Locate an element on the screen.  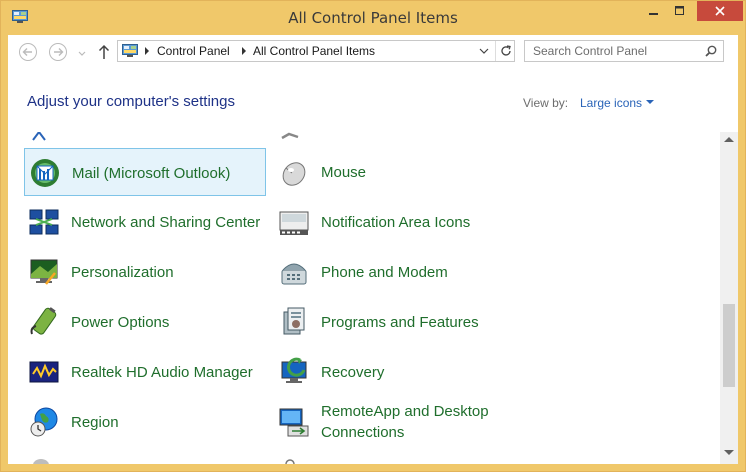
breadcrumb-all-control-panel-items: All Control Panel Items is located at coordinates (314, 51).